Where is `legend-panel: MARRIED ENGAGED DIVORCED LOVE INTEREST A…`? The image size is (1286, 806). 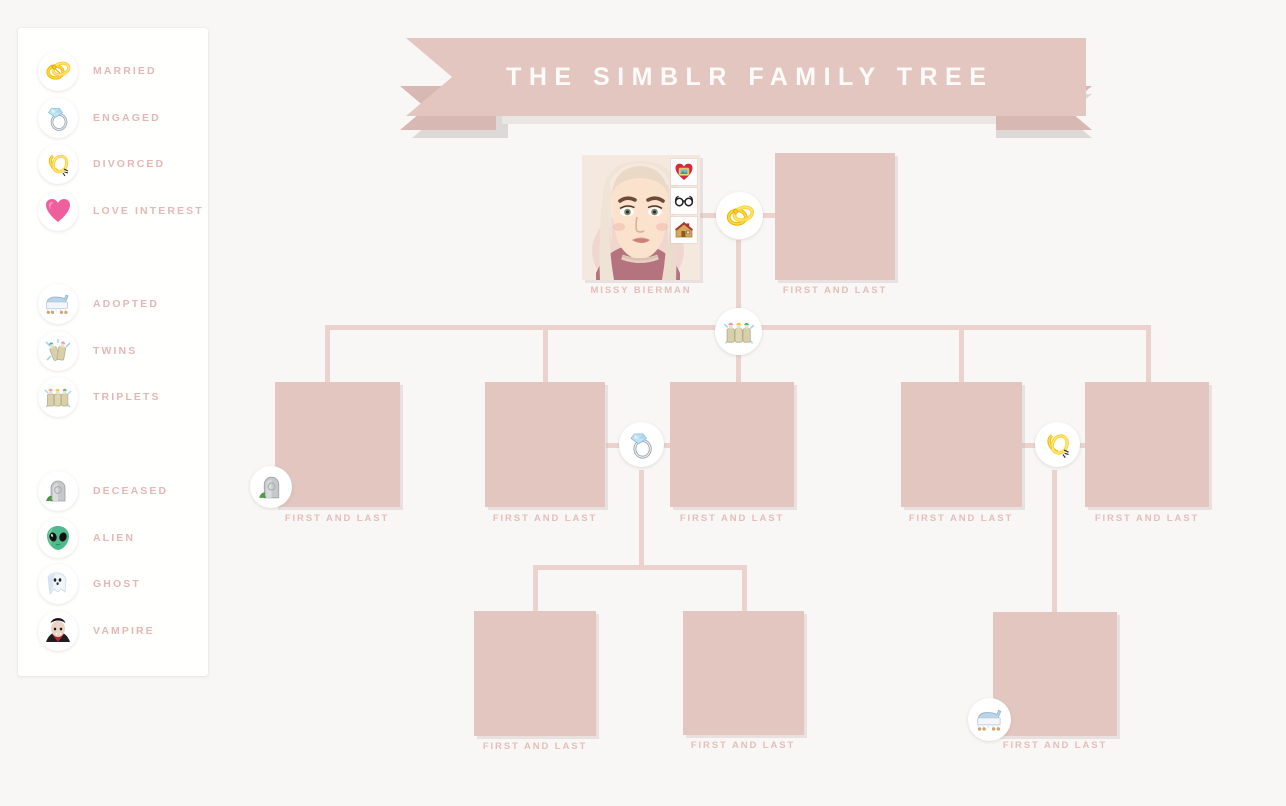
legend-panel: MARRIED ENGAGED DIVORCED LOVE INTEREST A… is located at coordinates (113, 352).